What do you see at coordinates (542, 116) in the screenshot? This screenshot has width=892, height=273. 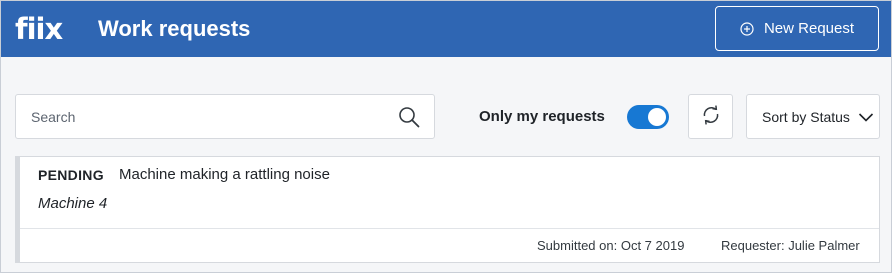 I see `only-my-requests-label: Only my requests` at bounding box center [542, 116].